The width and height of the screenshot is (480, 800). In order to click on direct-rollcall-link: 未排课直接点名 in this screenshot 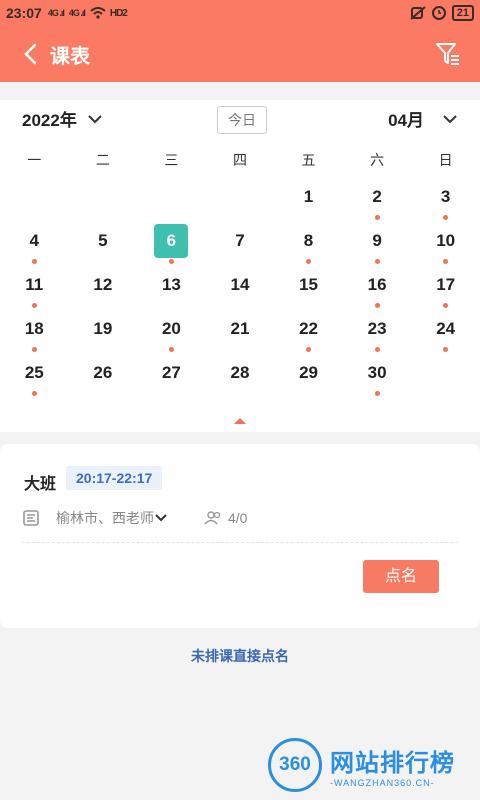, I will do `click(240, 656)`.